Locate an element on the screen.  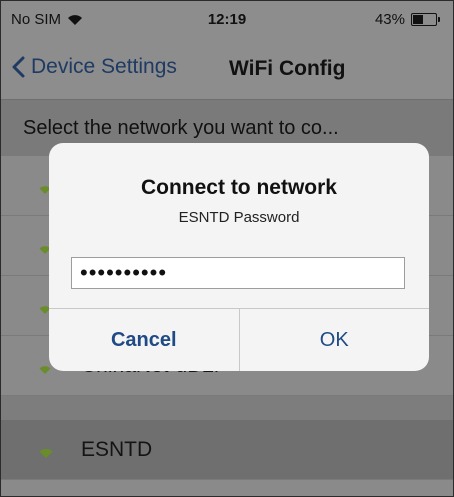
navigation-bar: Device Settings WiFi Config is located at coordinates (227, 69).